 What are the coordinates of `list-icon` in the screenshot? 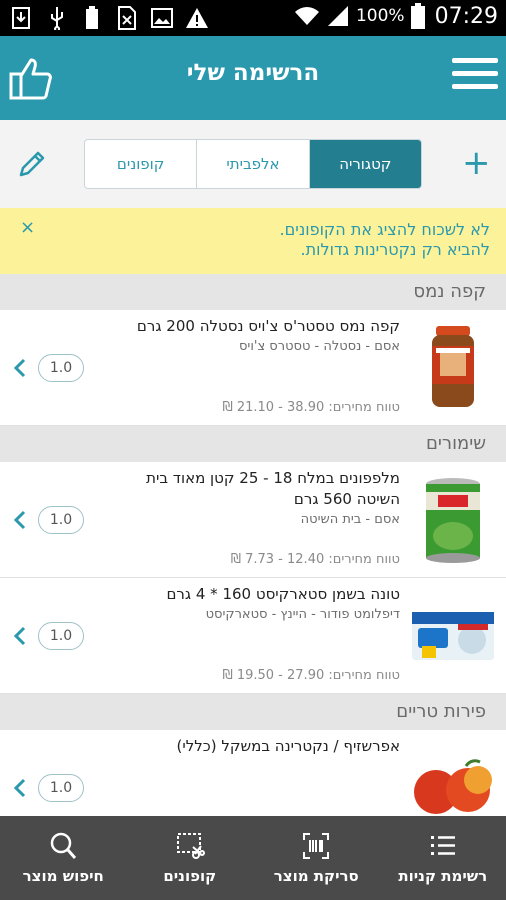 It's located at (442, 845).